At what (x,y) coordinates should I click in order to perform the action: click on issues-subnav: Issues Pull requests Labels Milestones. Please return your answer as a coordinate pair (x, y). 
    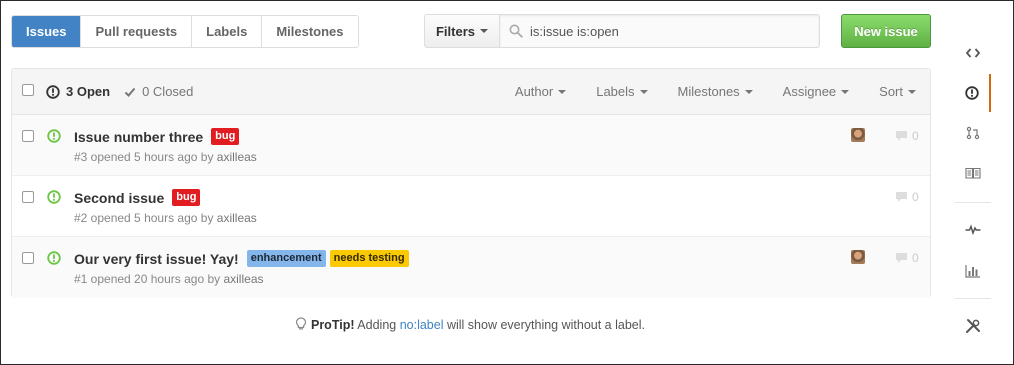
    Looking at the image, I should click on (185, 31).